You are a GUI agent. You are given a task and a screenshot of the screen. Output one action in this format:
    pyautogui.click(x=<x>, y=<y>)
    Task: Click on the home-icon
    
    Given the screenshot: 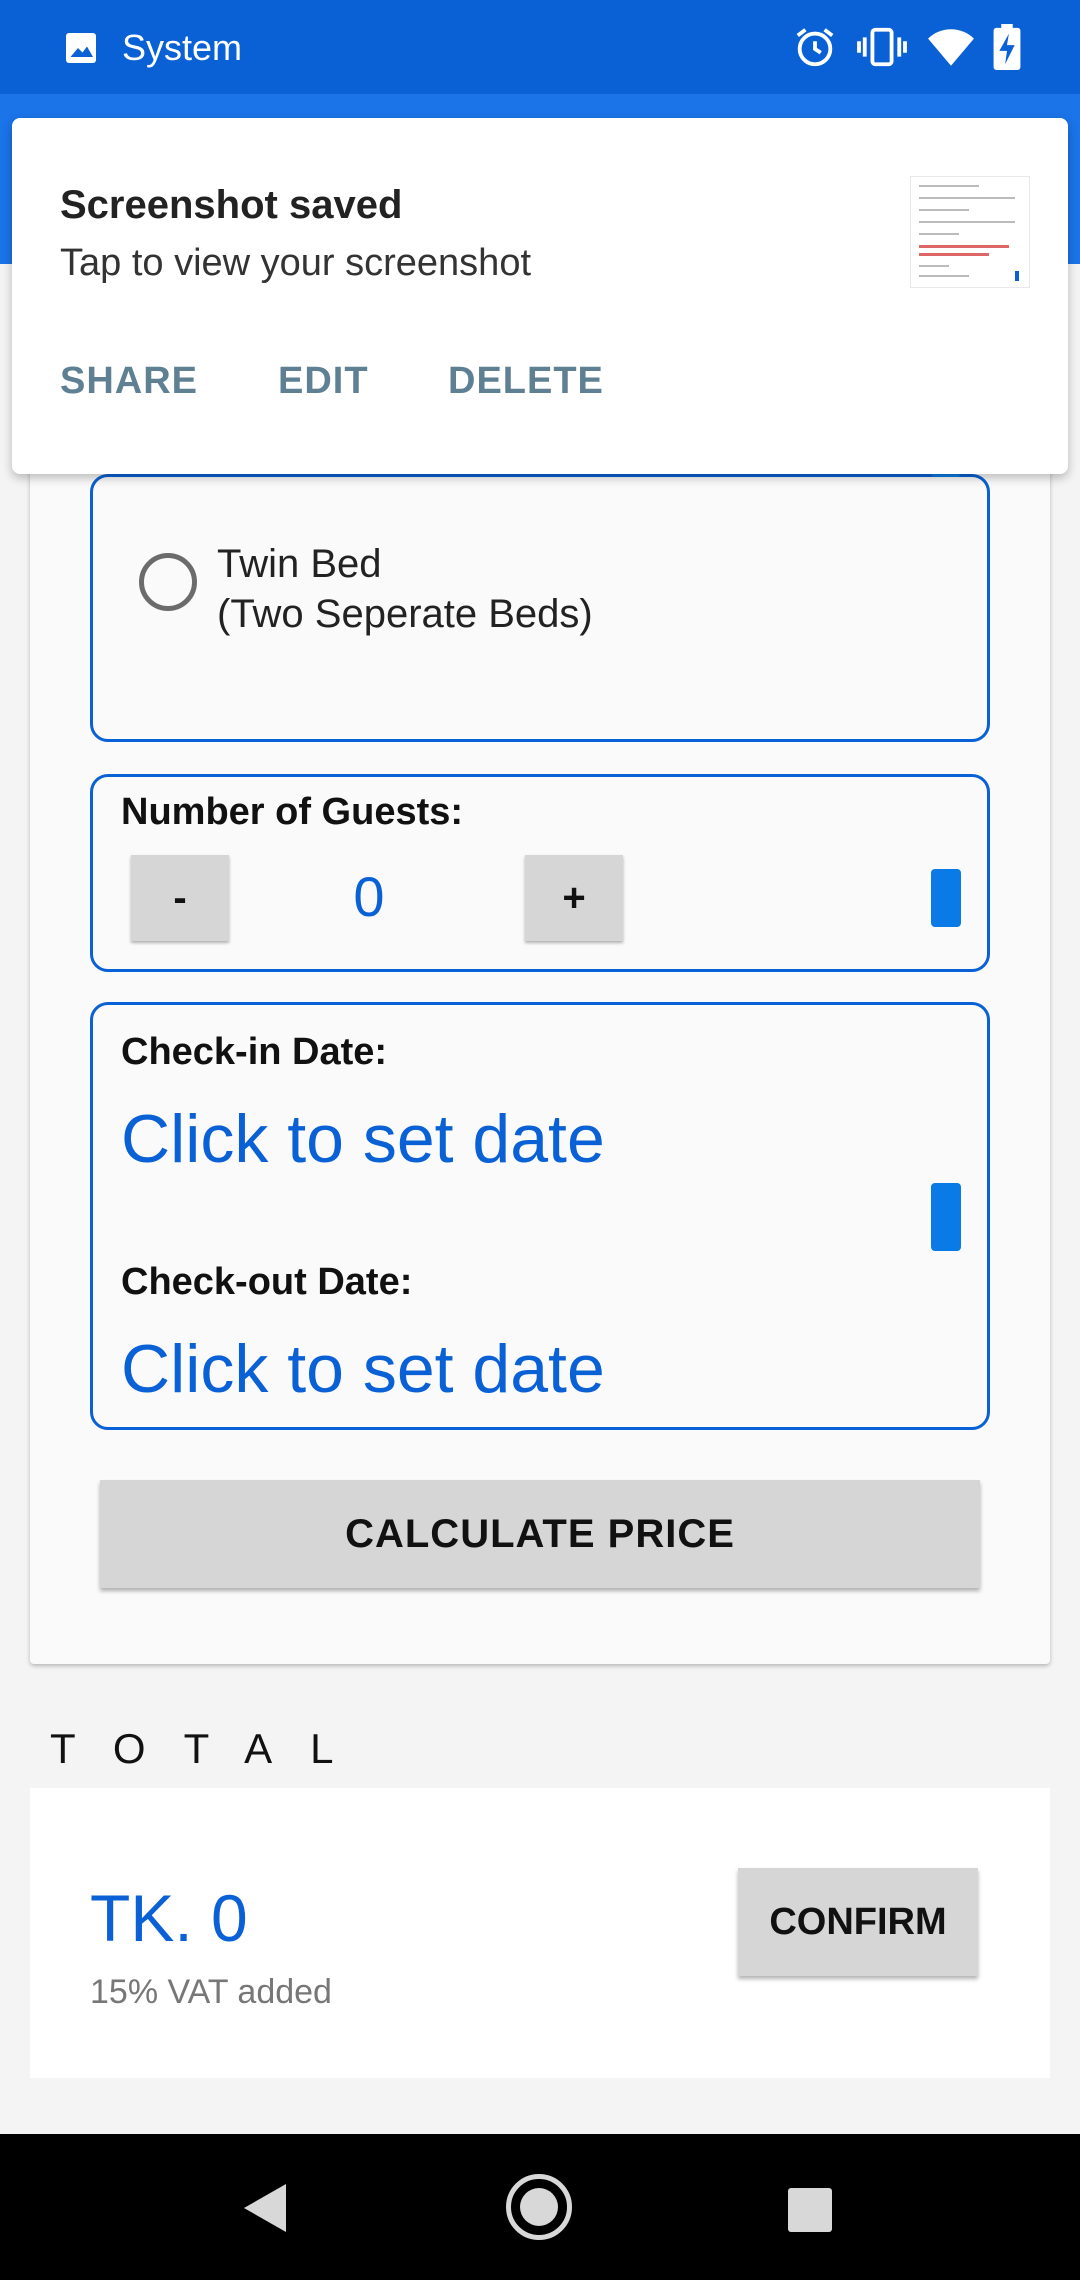 What is the action you would take?
    pyautogui.click(x=539, y=2207)
    